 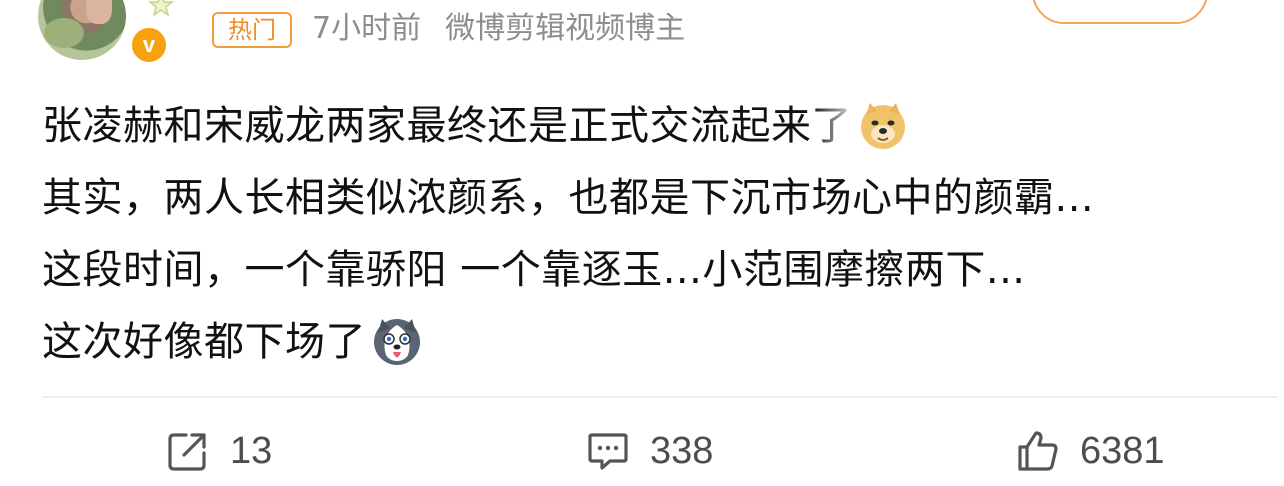 What do you see at coordinates (1122, 450) in the screenshot?
I see `like-count: 6381` at bounding box center [1122, 450].